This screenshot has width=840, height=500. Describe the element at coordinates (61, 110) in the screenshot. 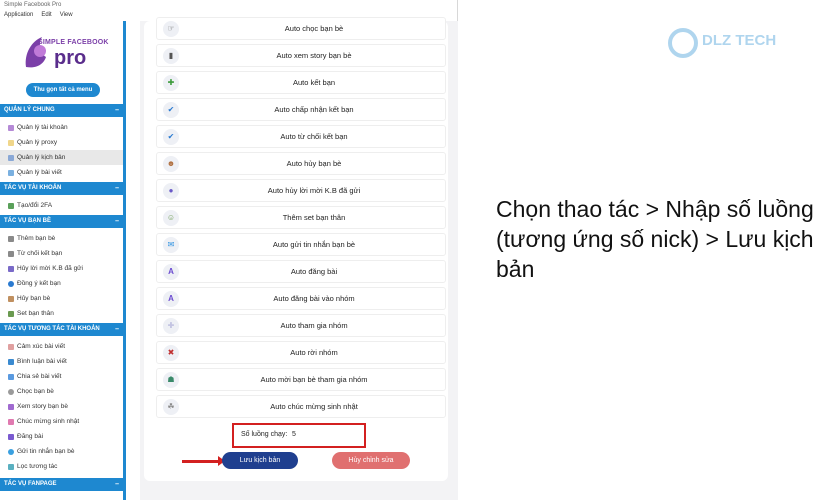

I see `section-general: QUẢN LÝ CHUNG –` at that location.